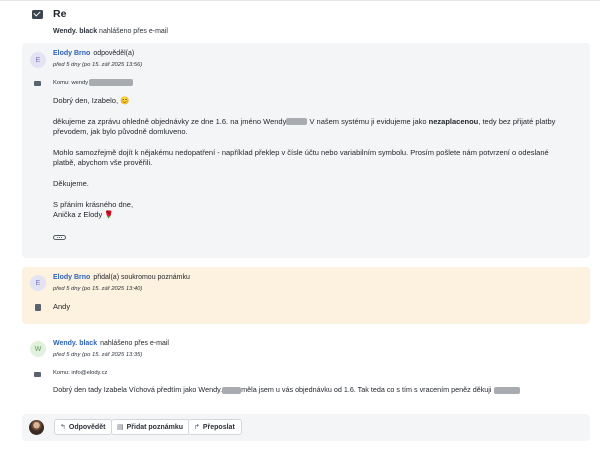 Image resolution: width=600 pixels, height=468 pixels. I want to click on reporter-name: Wendy. black, so click(75, 31).